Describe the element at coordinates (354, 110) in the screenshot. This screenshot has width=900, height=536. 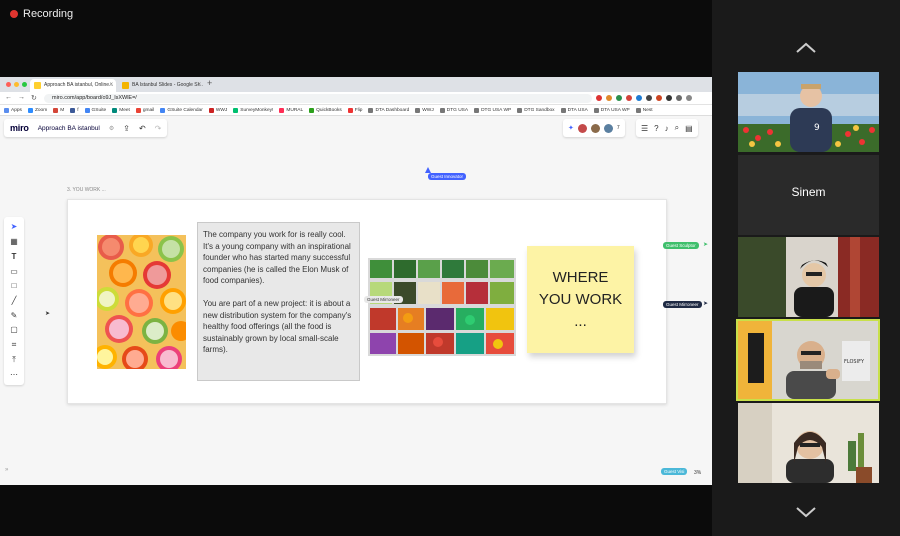
I see `bookmark-item: Flip` at that location.